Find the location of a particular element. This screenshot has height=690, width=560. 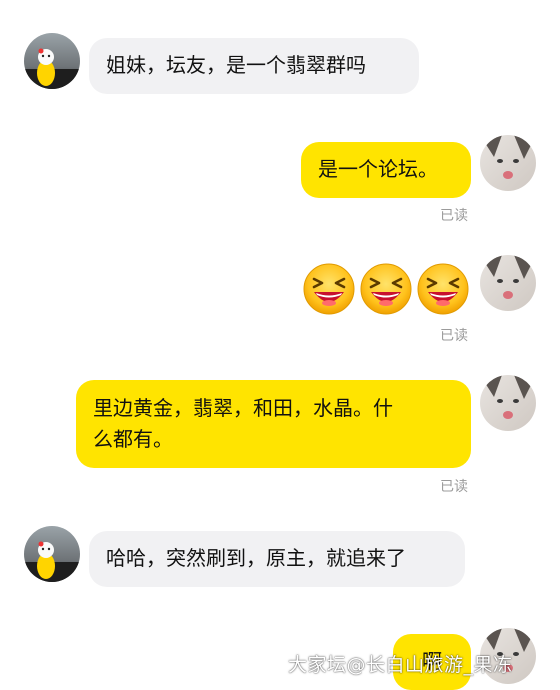

message-bubble: 哈哈，突然刷到，原主，就追来了 is located at coordinates (277, 559).